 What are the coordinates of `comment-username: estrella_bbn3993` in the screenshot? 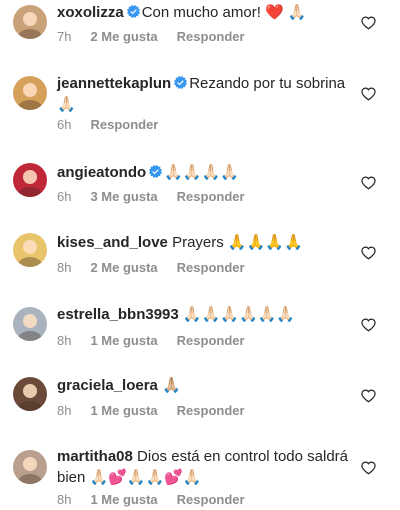 It's located at (118, 314).